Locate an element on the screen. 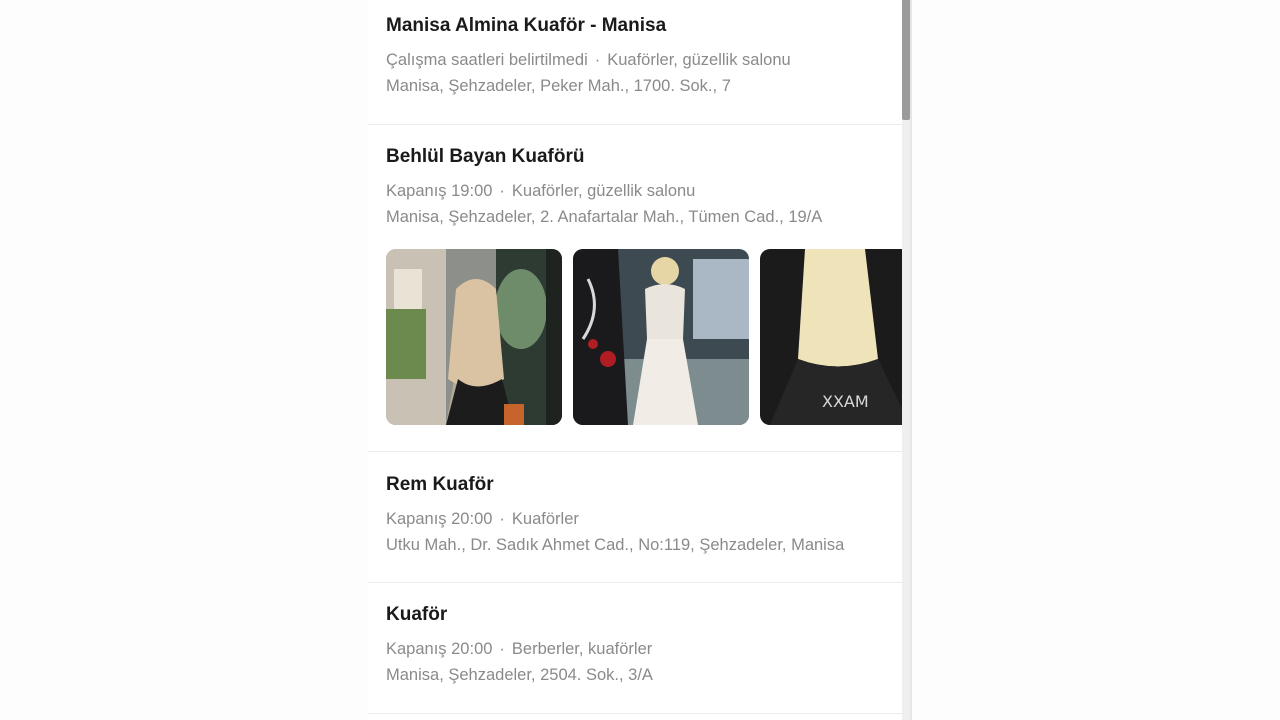 The width and height of the screenshot is (1280, 720). result-title: Rem Kuaför is located at coordinates (440, 485).